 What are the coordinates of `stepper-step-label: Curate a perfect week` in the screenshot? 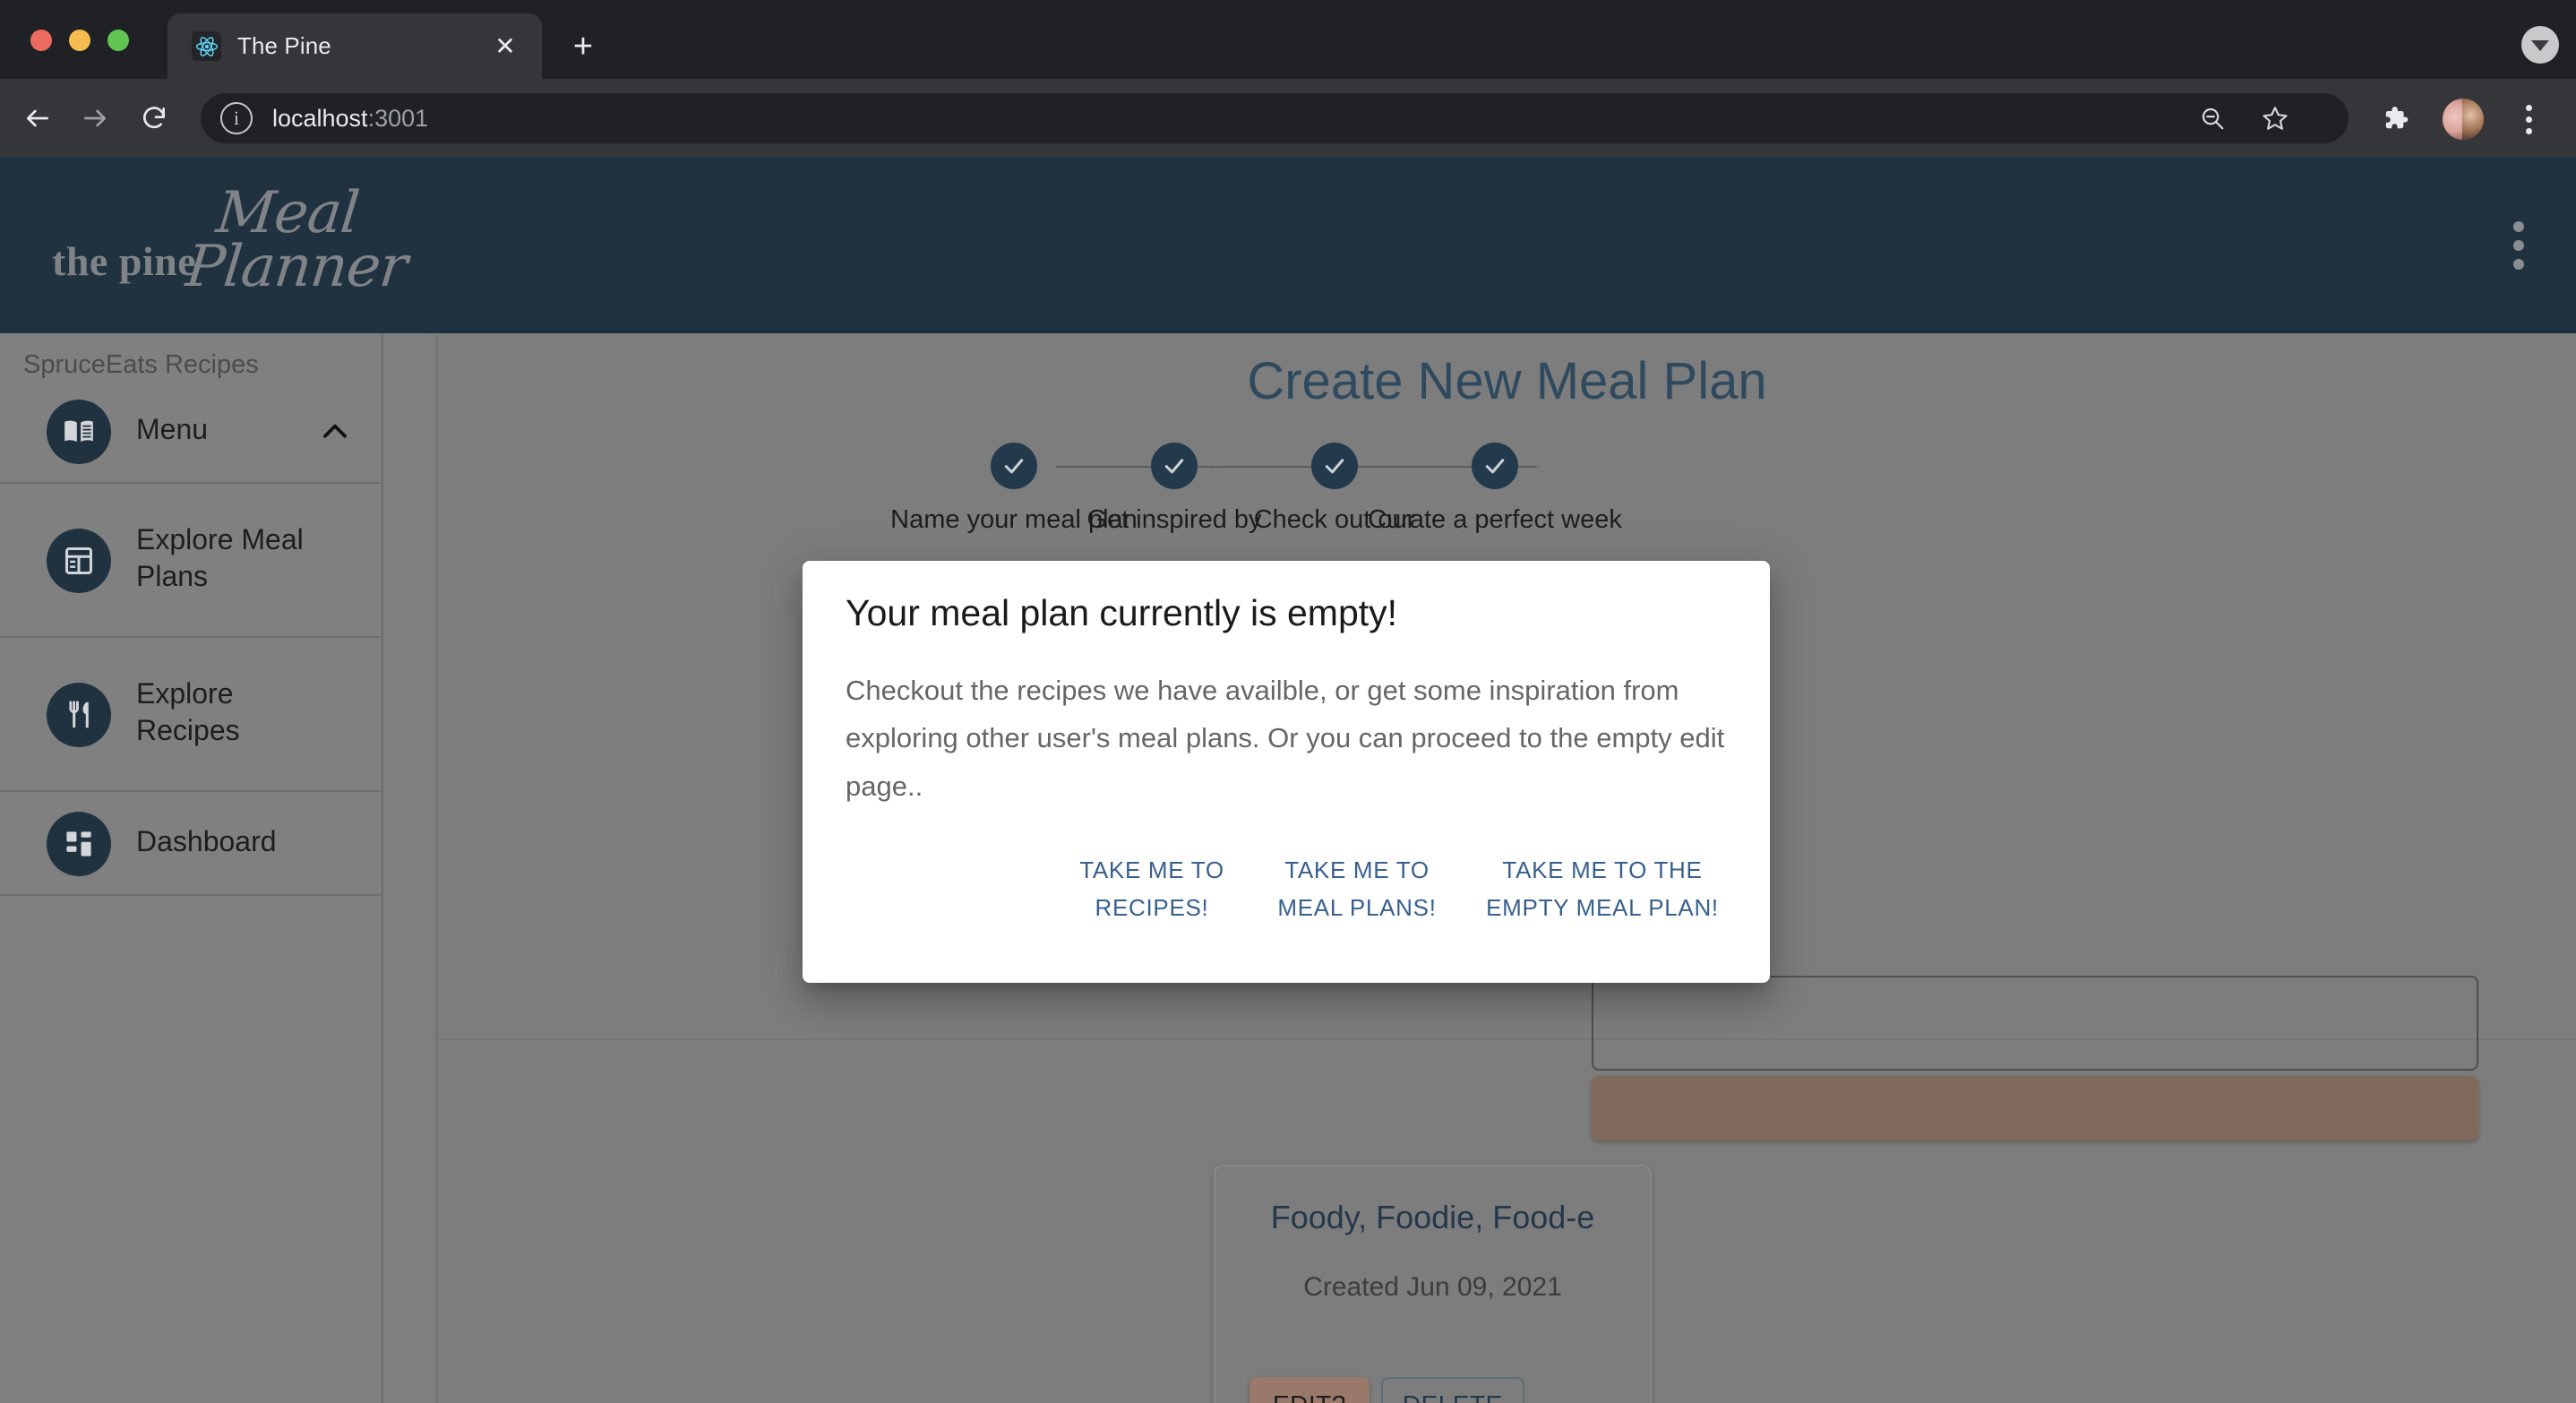 It's located at (1495, 519).